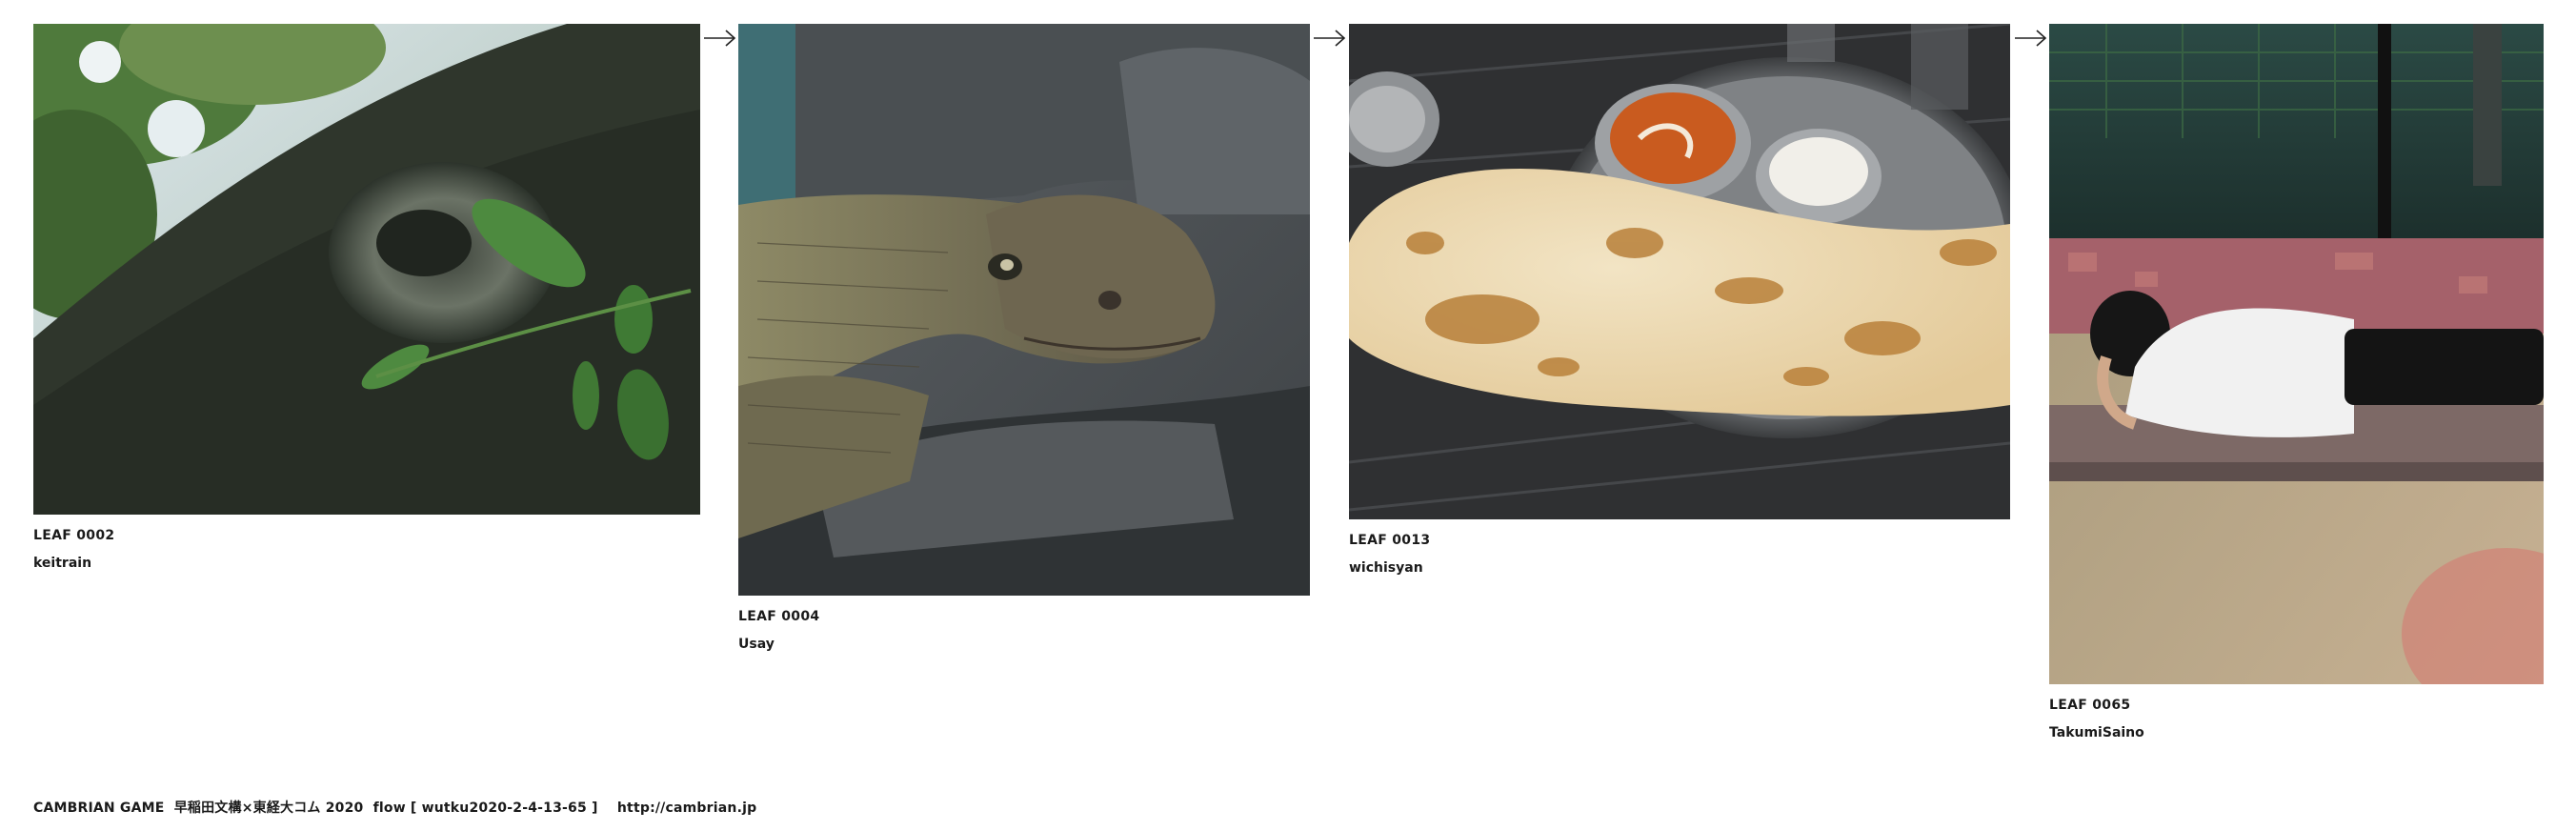 The height and width of the screenshot is (831, 2576). What do you see at coordinates (2296, 732) in the screenshot?
I see `leaf-author-link: TakumiSaino` at bounding box center [2296, 732].